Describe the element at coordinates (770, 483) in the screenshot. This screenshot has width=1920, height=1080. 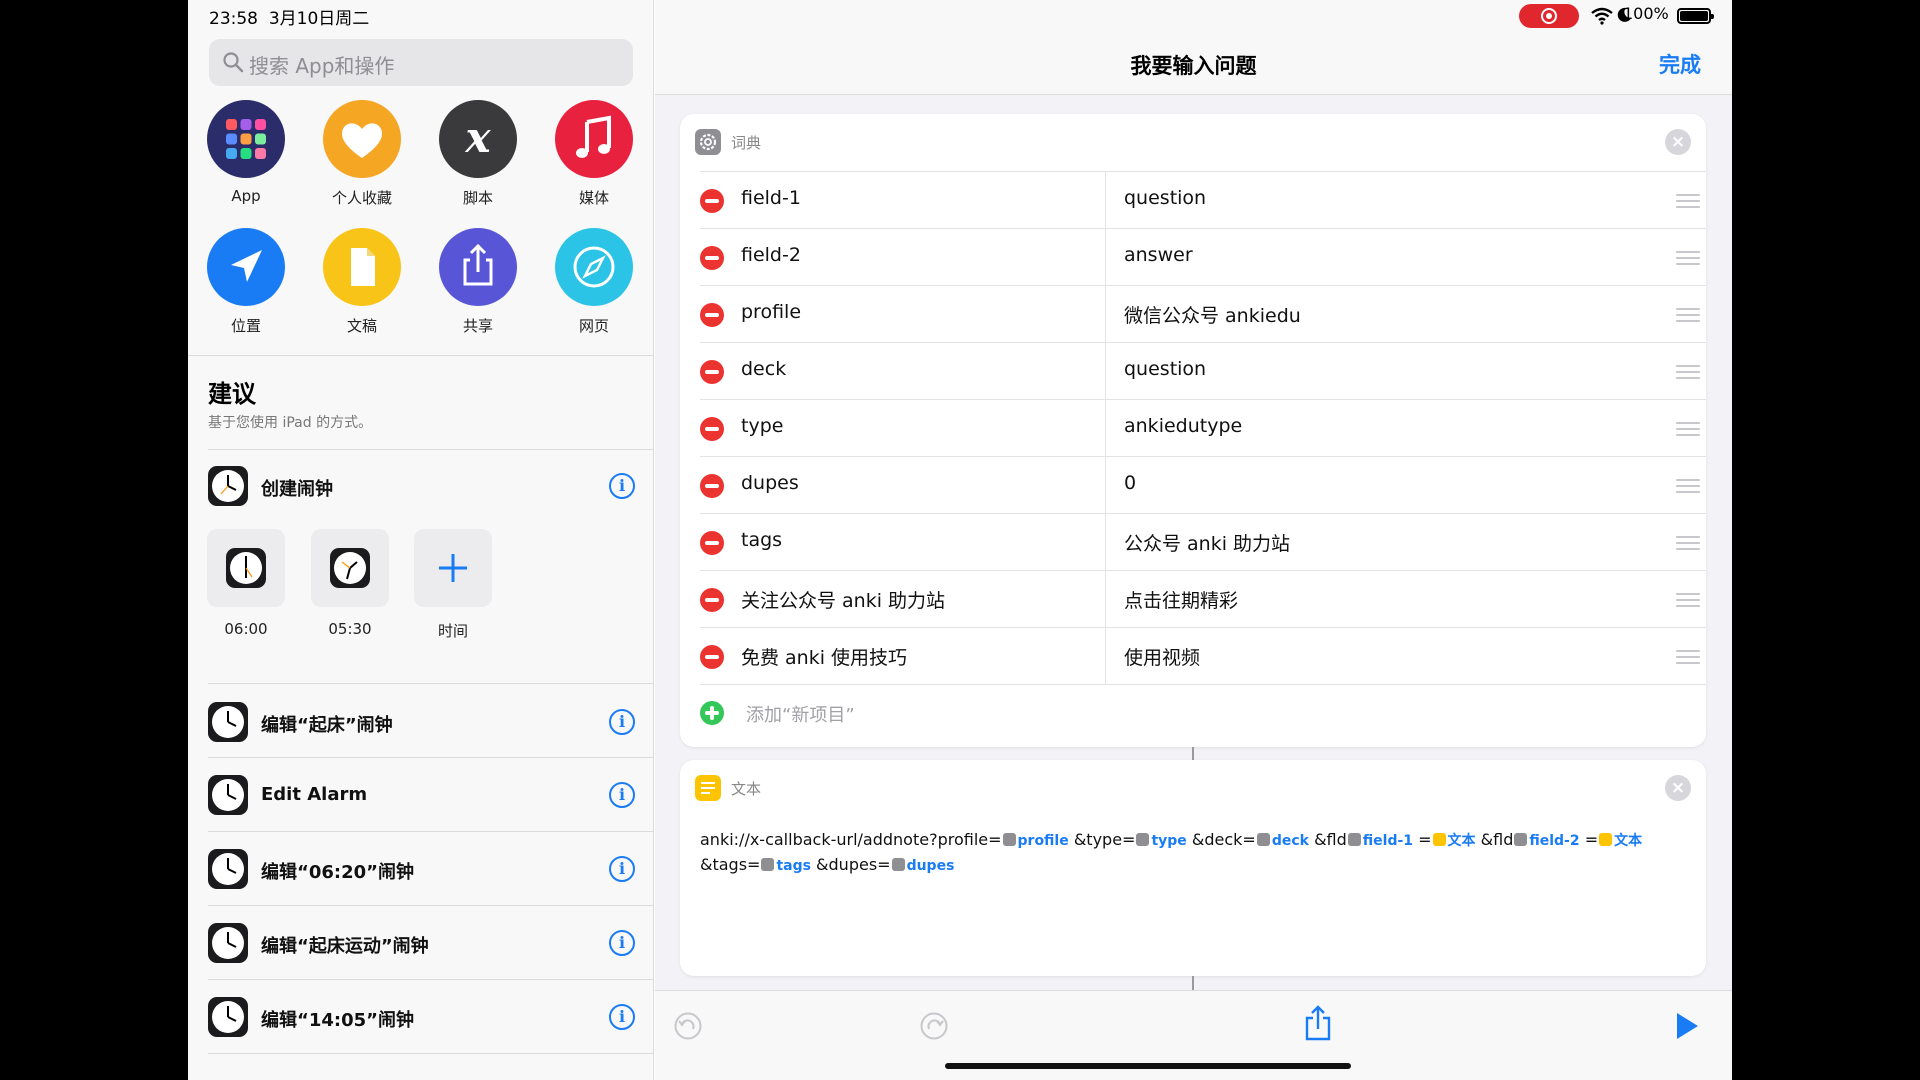
I see `dictionary-key: dupes` at that location.